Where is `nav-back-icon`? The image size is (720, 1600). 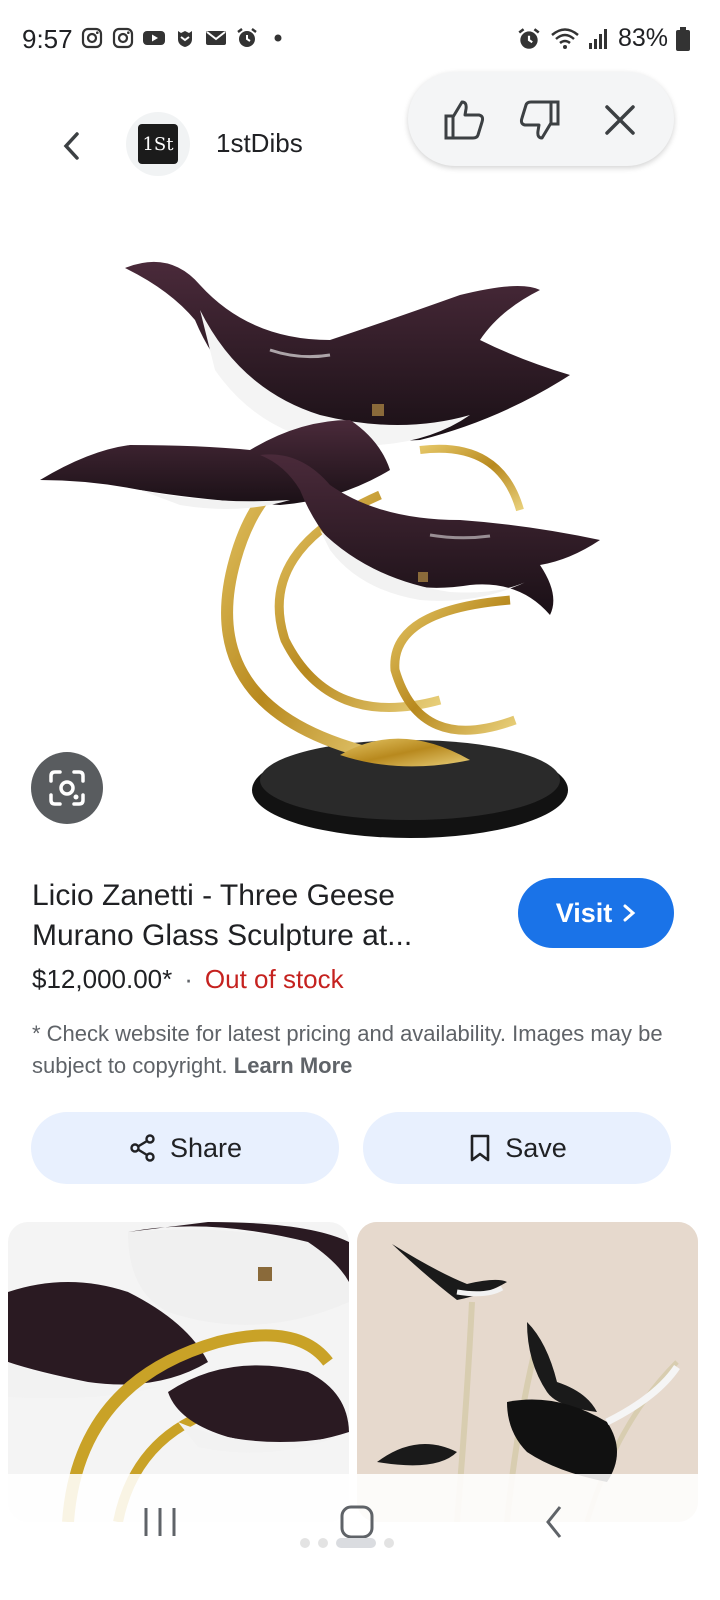 nav-back-icon is located at coordinates (555, 1522).